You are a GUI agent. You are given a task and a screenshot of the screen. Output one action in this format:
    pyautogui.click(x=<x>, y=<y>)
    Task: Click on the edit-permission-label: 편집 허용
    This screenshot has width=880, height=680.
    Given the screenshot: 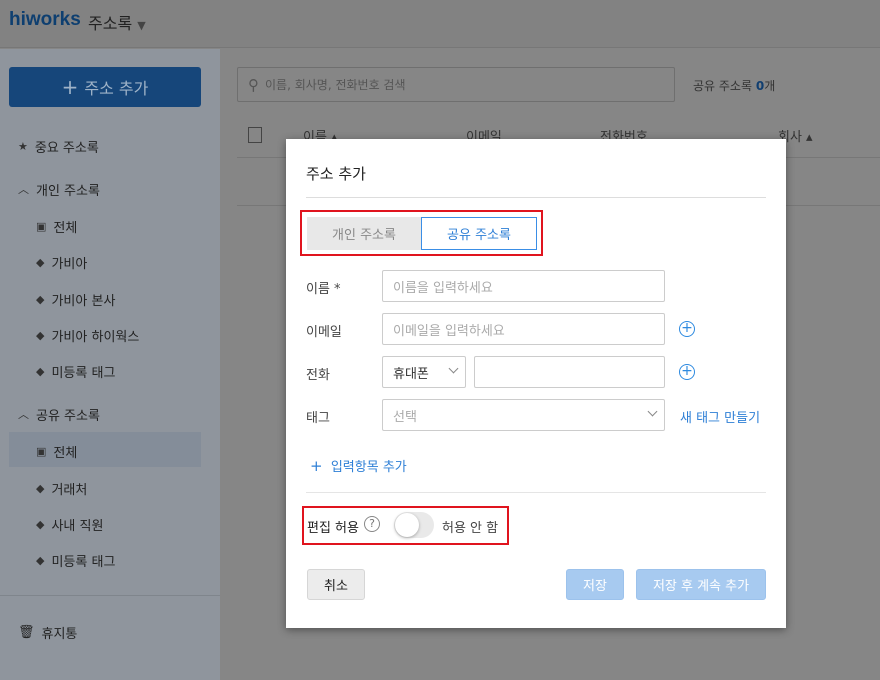 What is the action you would take?
    pyautogui.click(x=333, y=528)
    